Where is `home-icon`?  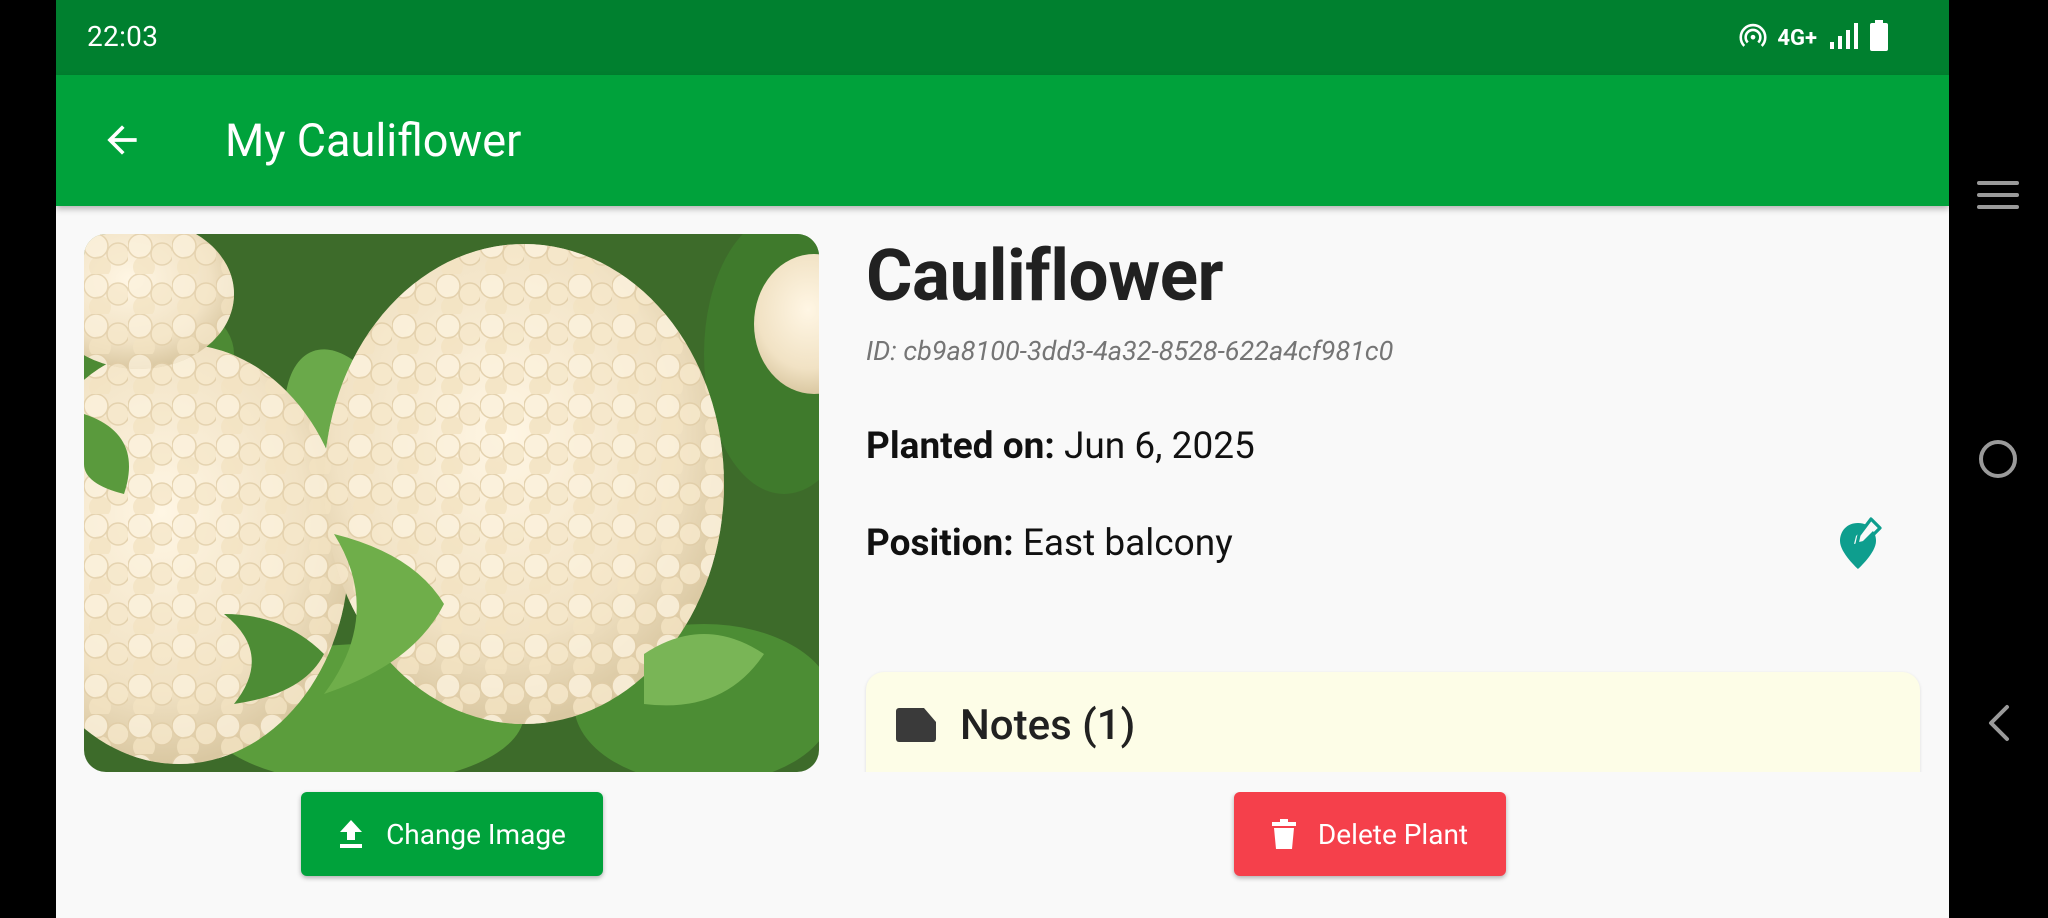 home-icon is located at coordinates (1998, 459).